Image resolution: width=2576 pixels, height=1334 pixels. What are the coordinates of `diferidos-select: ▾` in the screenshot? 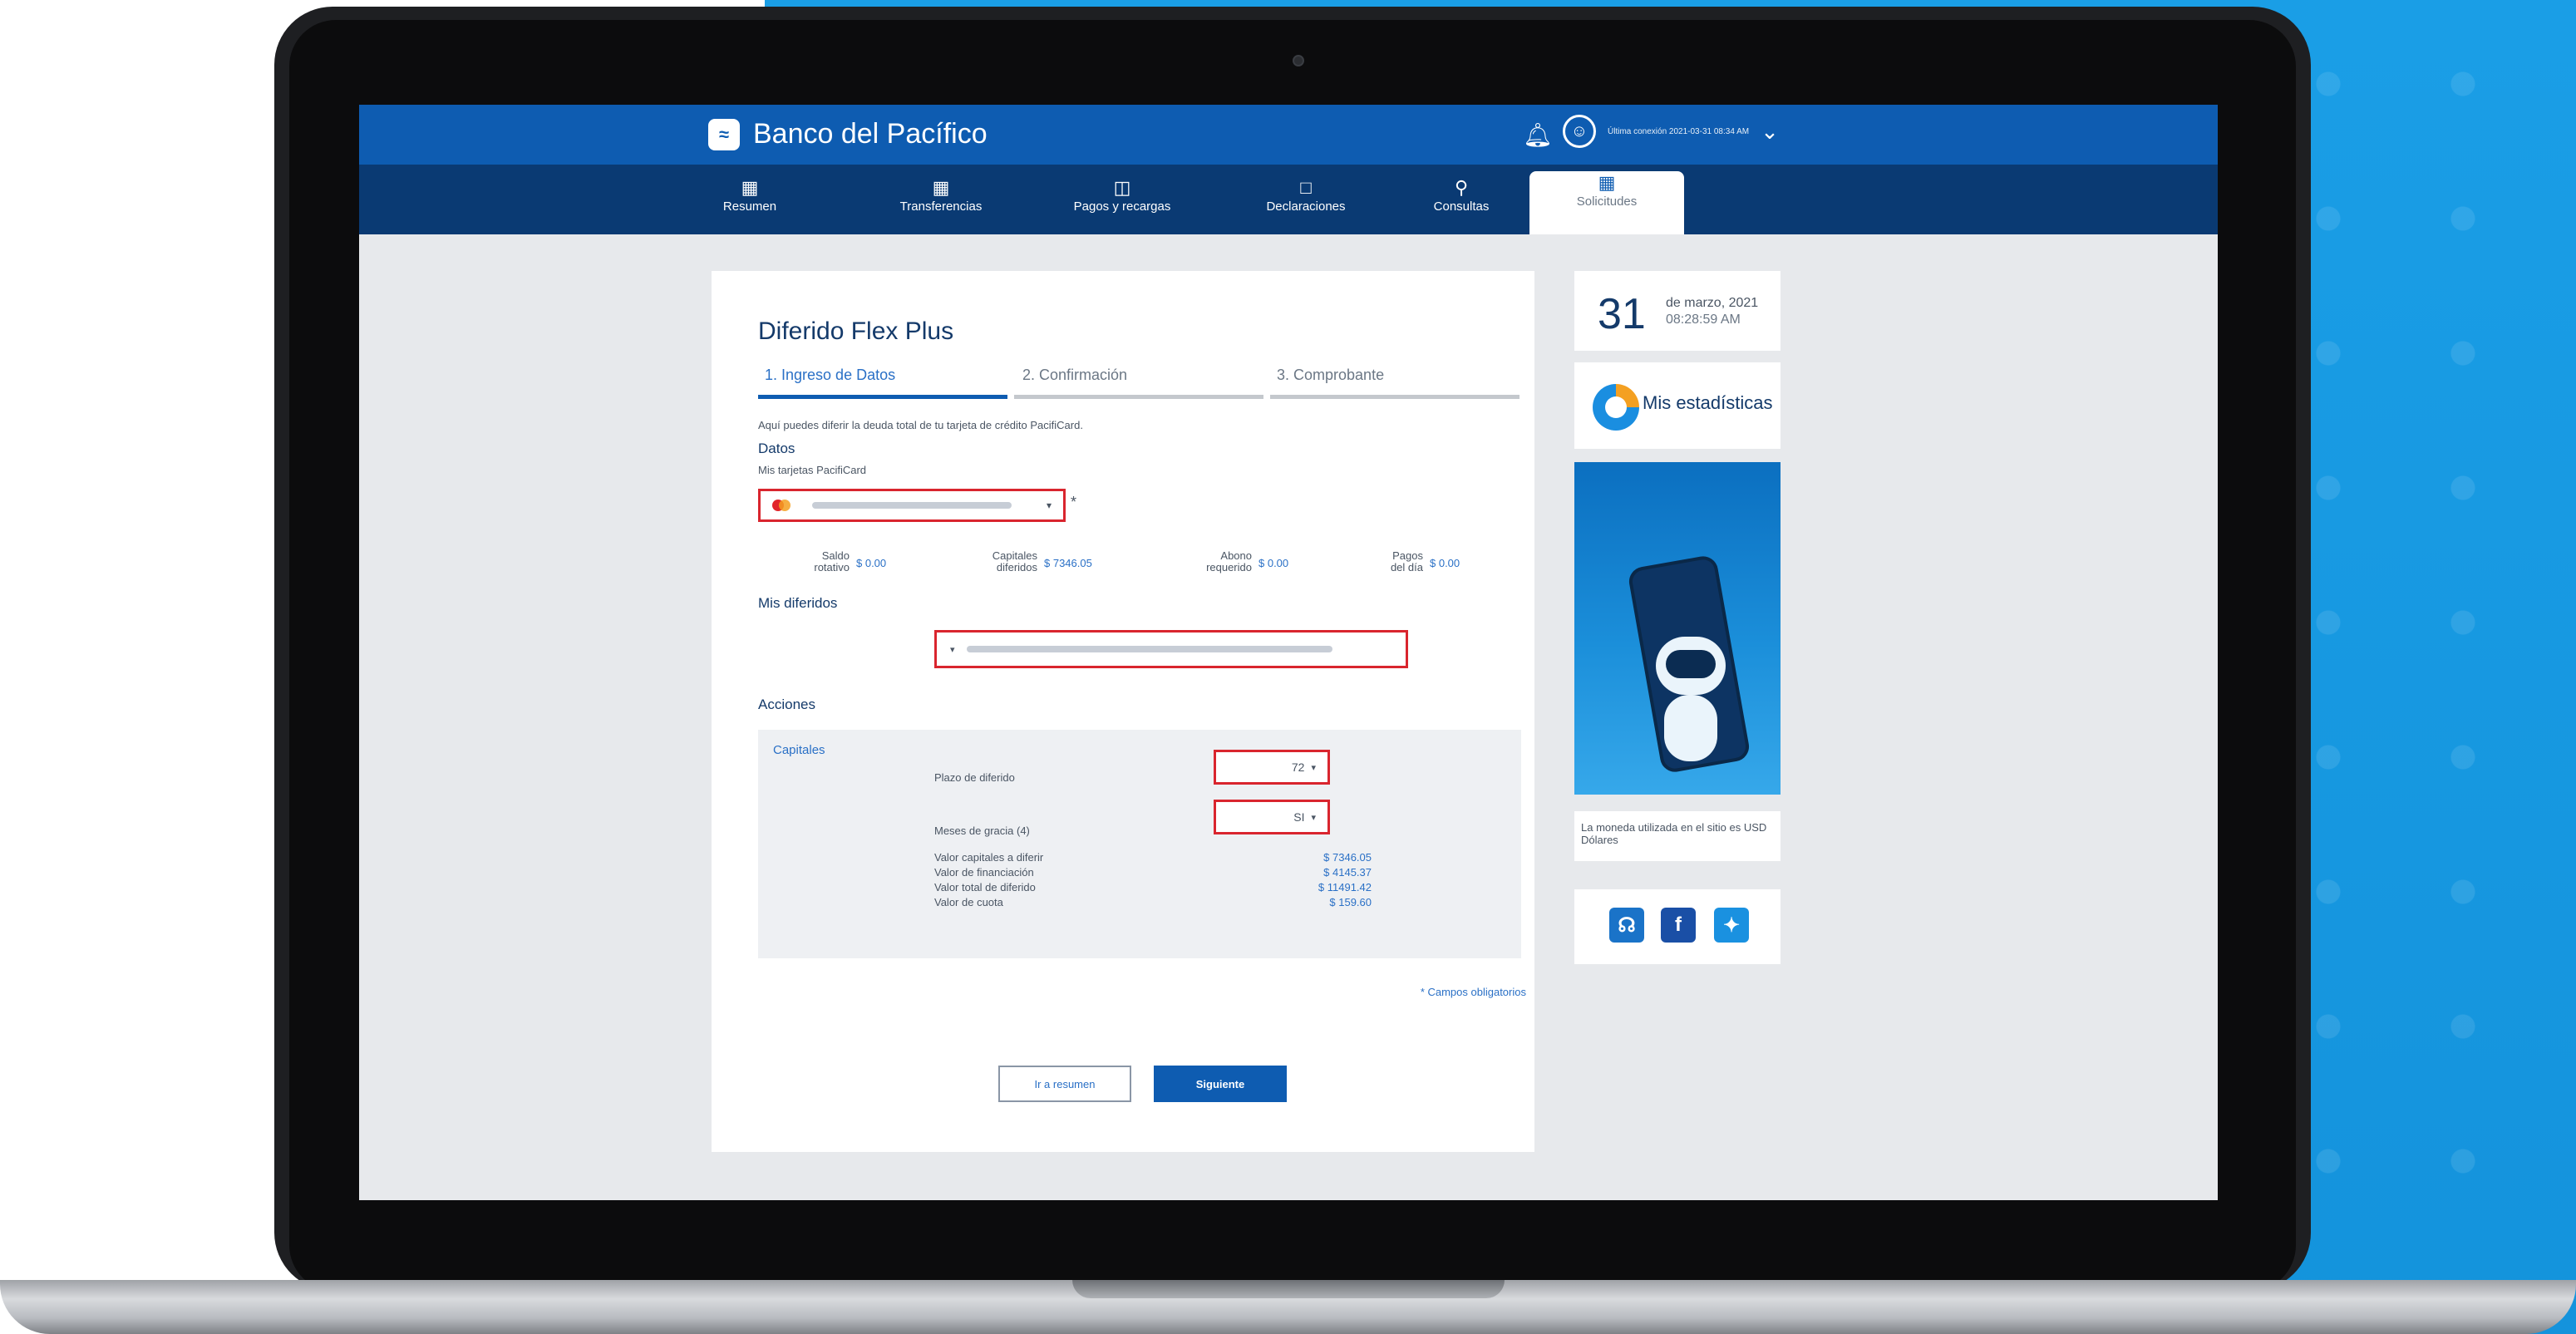 It's located at (1171, 649).